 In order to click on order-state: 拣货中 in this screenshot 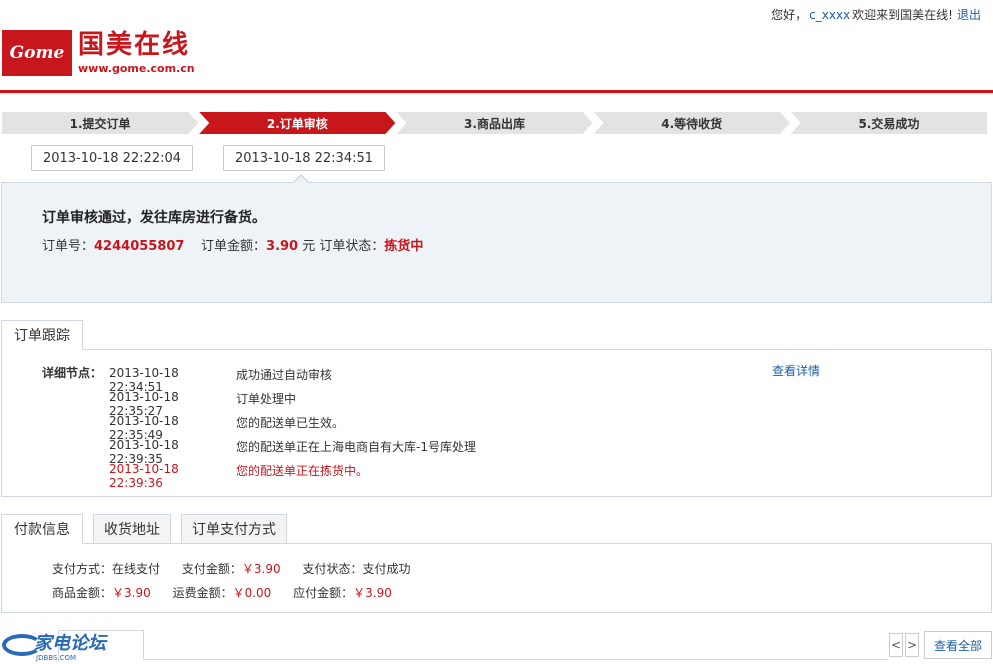, I will do `click(404, 246)`.